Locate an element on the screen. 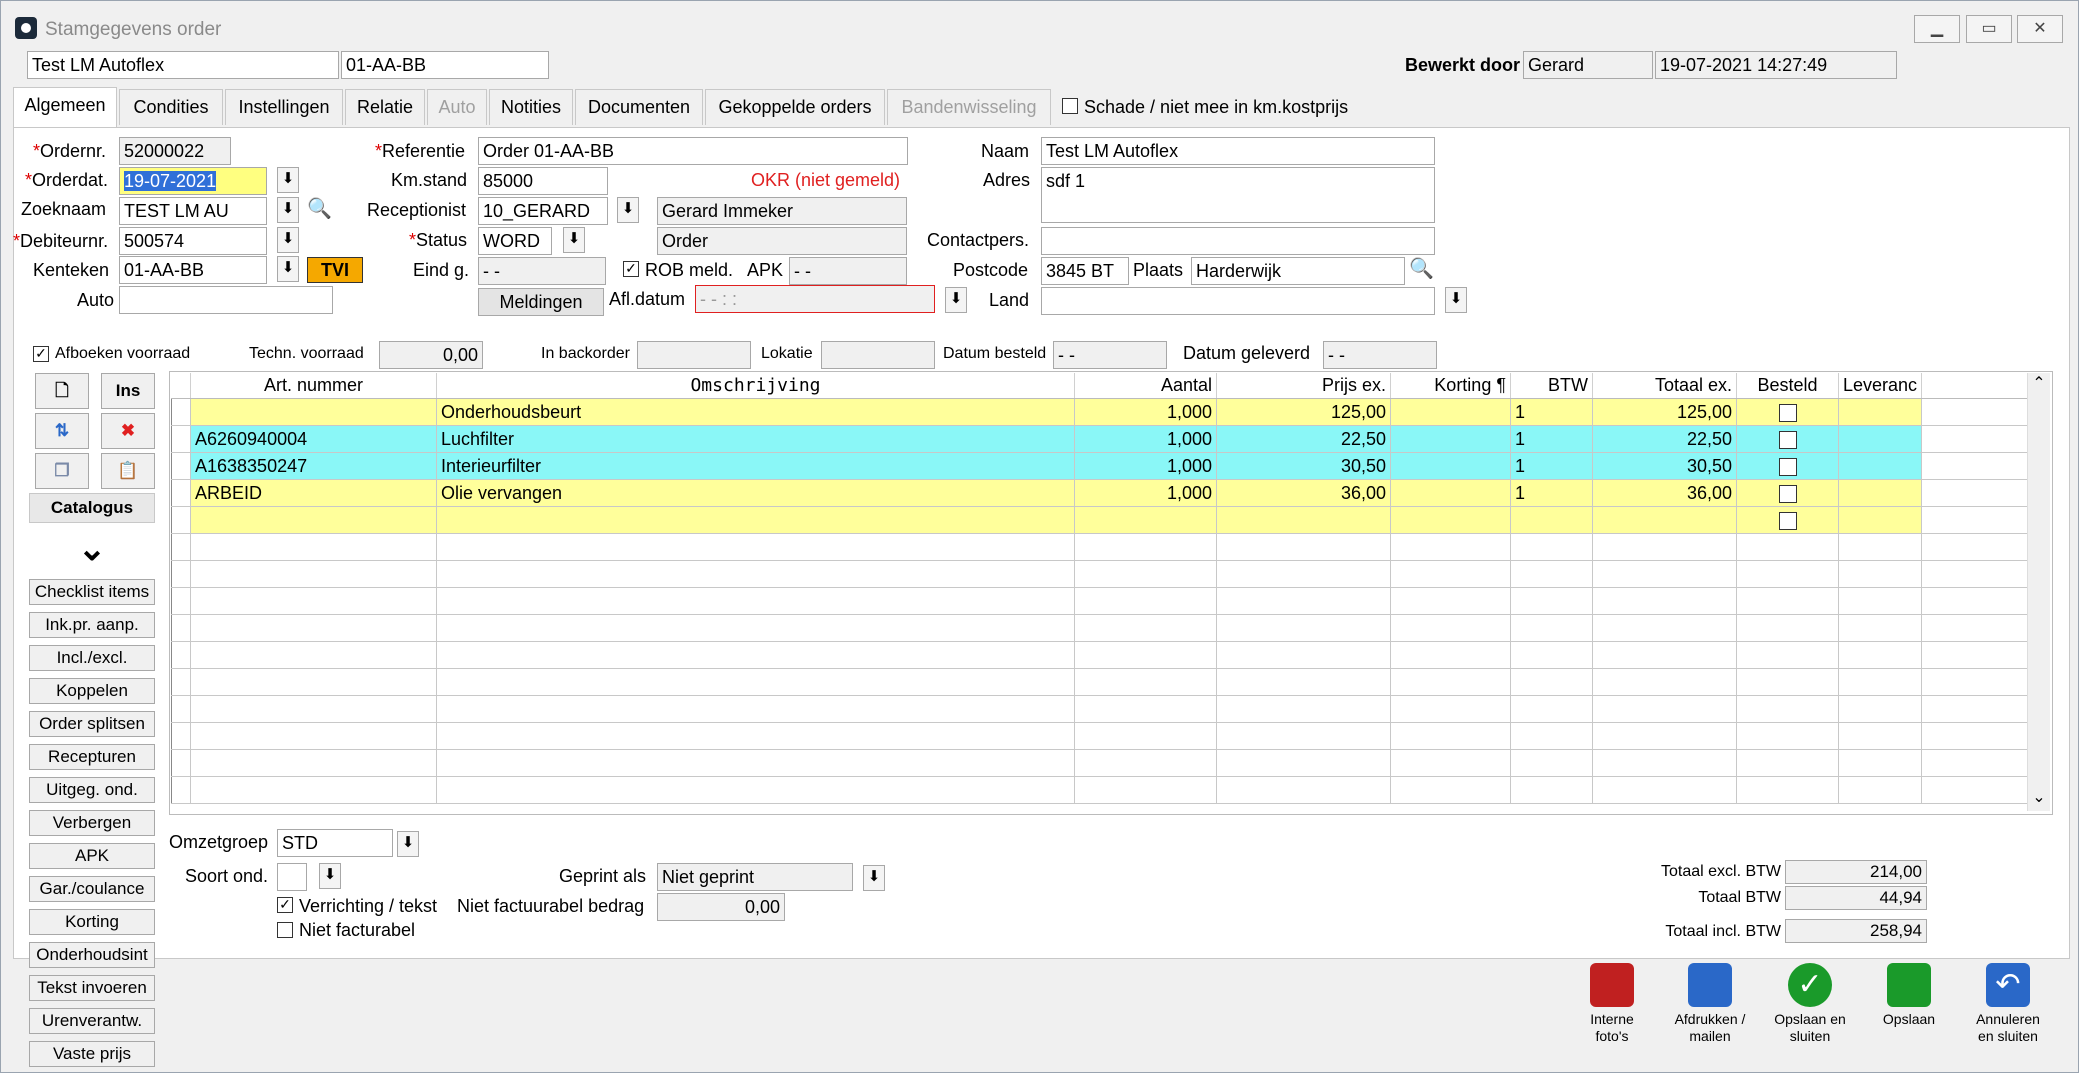 This screenshot has width=2079, height=1073. delete-icon: ✖ is located at coordinates (128, 431).